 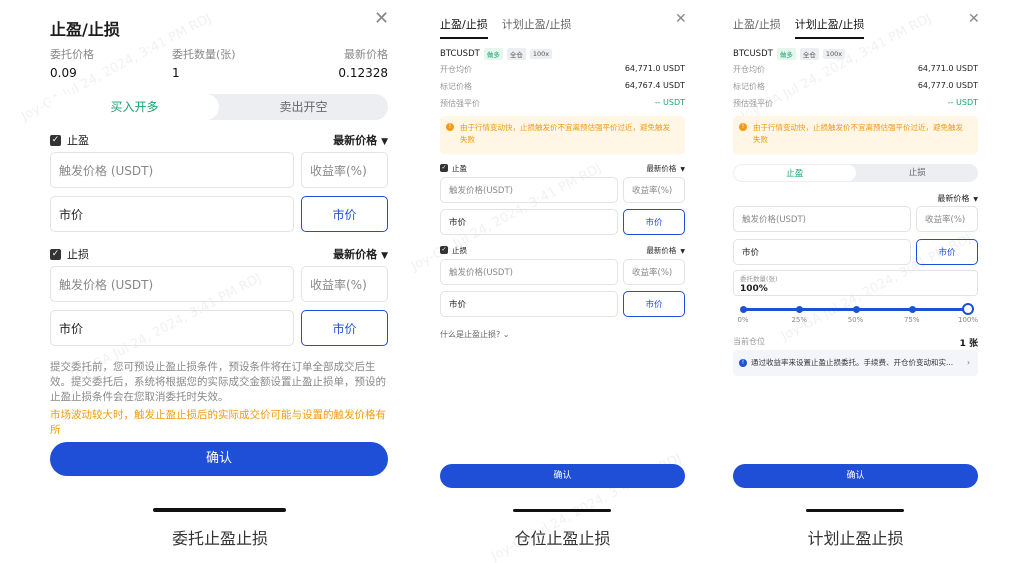 What do you see at coordinates (759, 279) in the screenshot?
I see `quantity-label: 委托数量(张)` at bounding box center [759, 279].